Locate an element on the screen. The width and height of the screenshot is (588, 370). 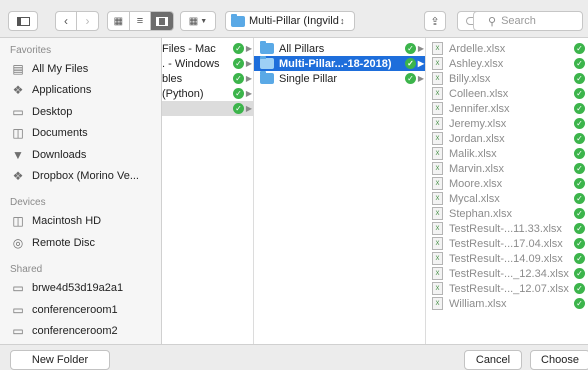
forward-button: › is located at coordinates (87, 21).